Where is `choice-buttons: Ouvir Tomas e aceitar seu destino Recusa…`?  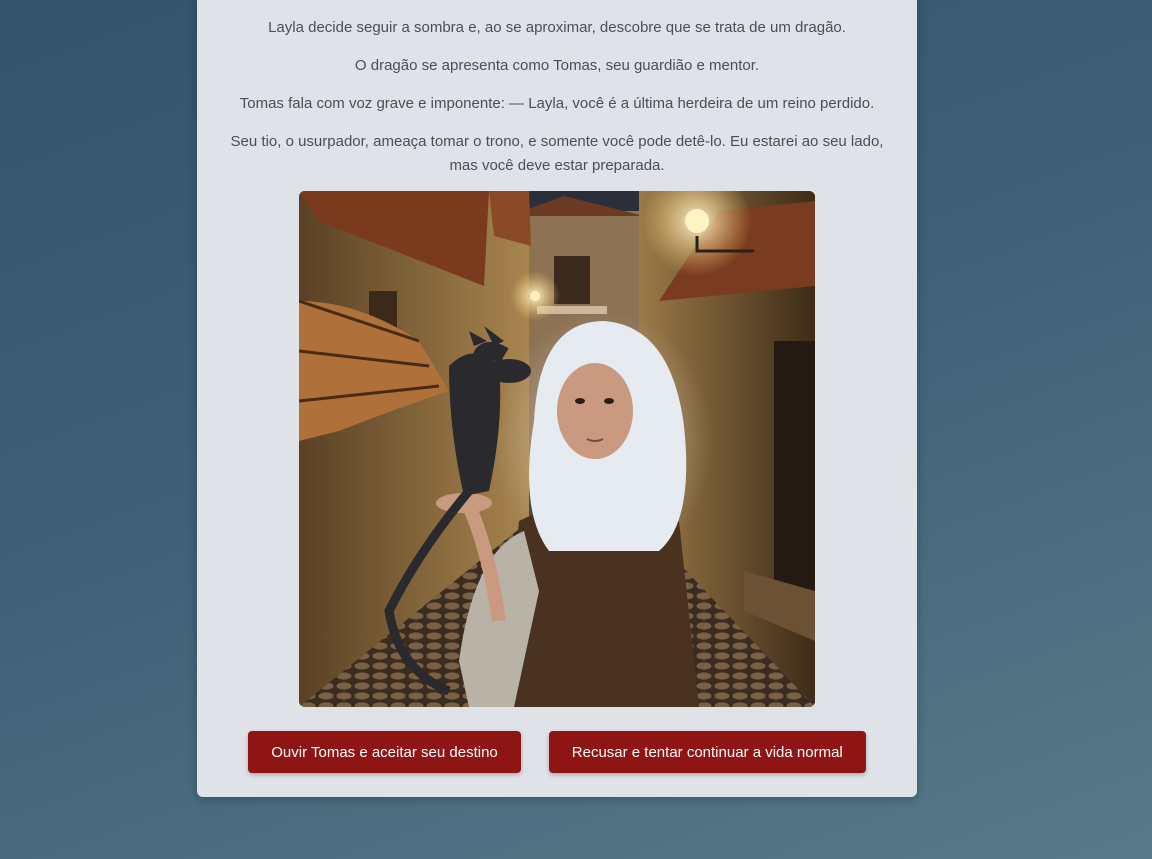
choice-buttons: Ouvir Tomas e aceitar seu destino Recusa… is located at coordinates (557, 752).